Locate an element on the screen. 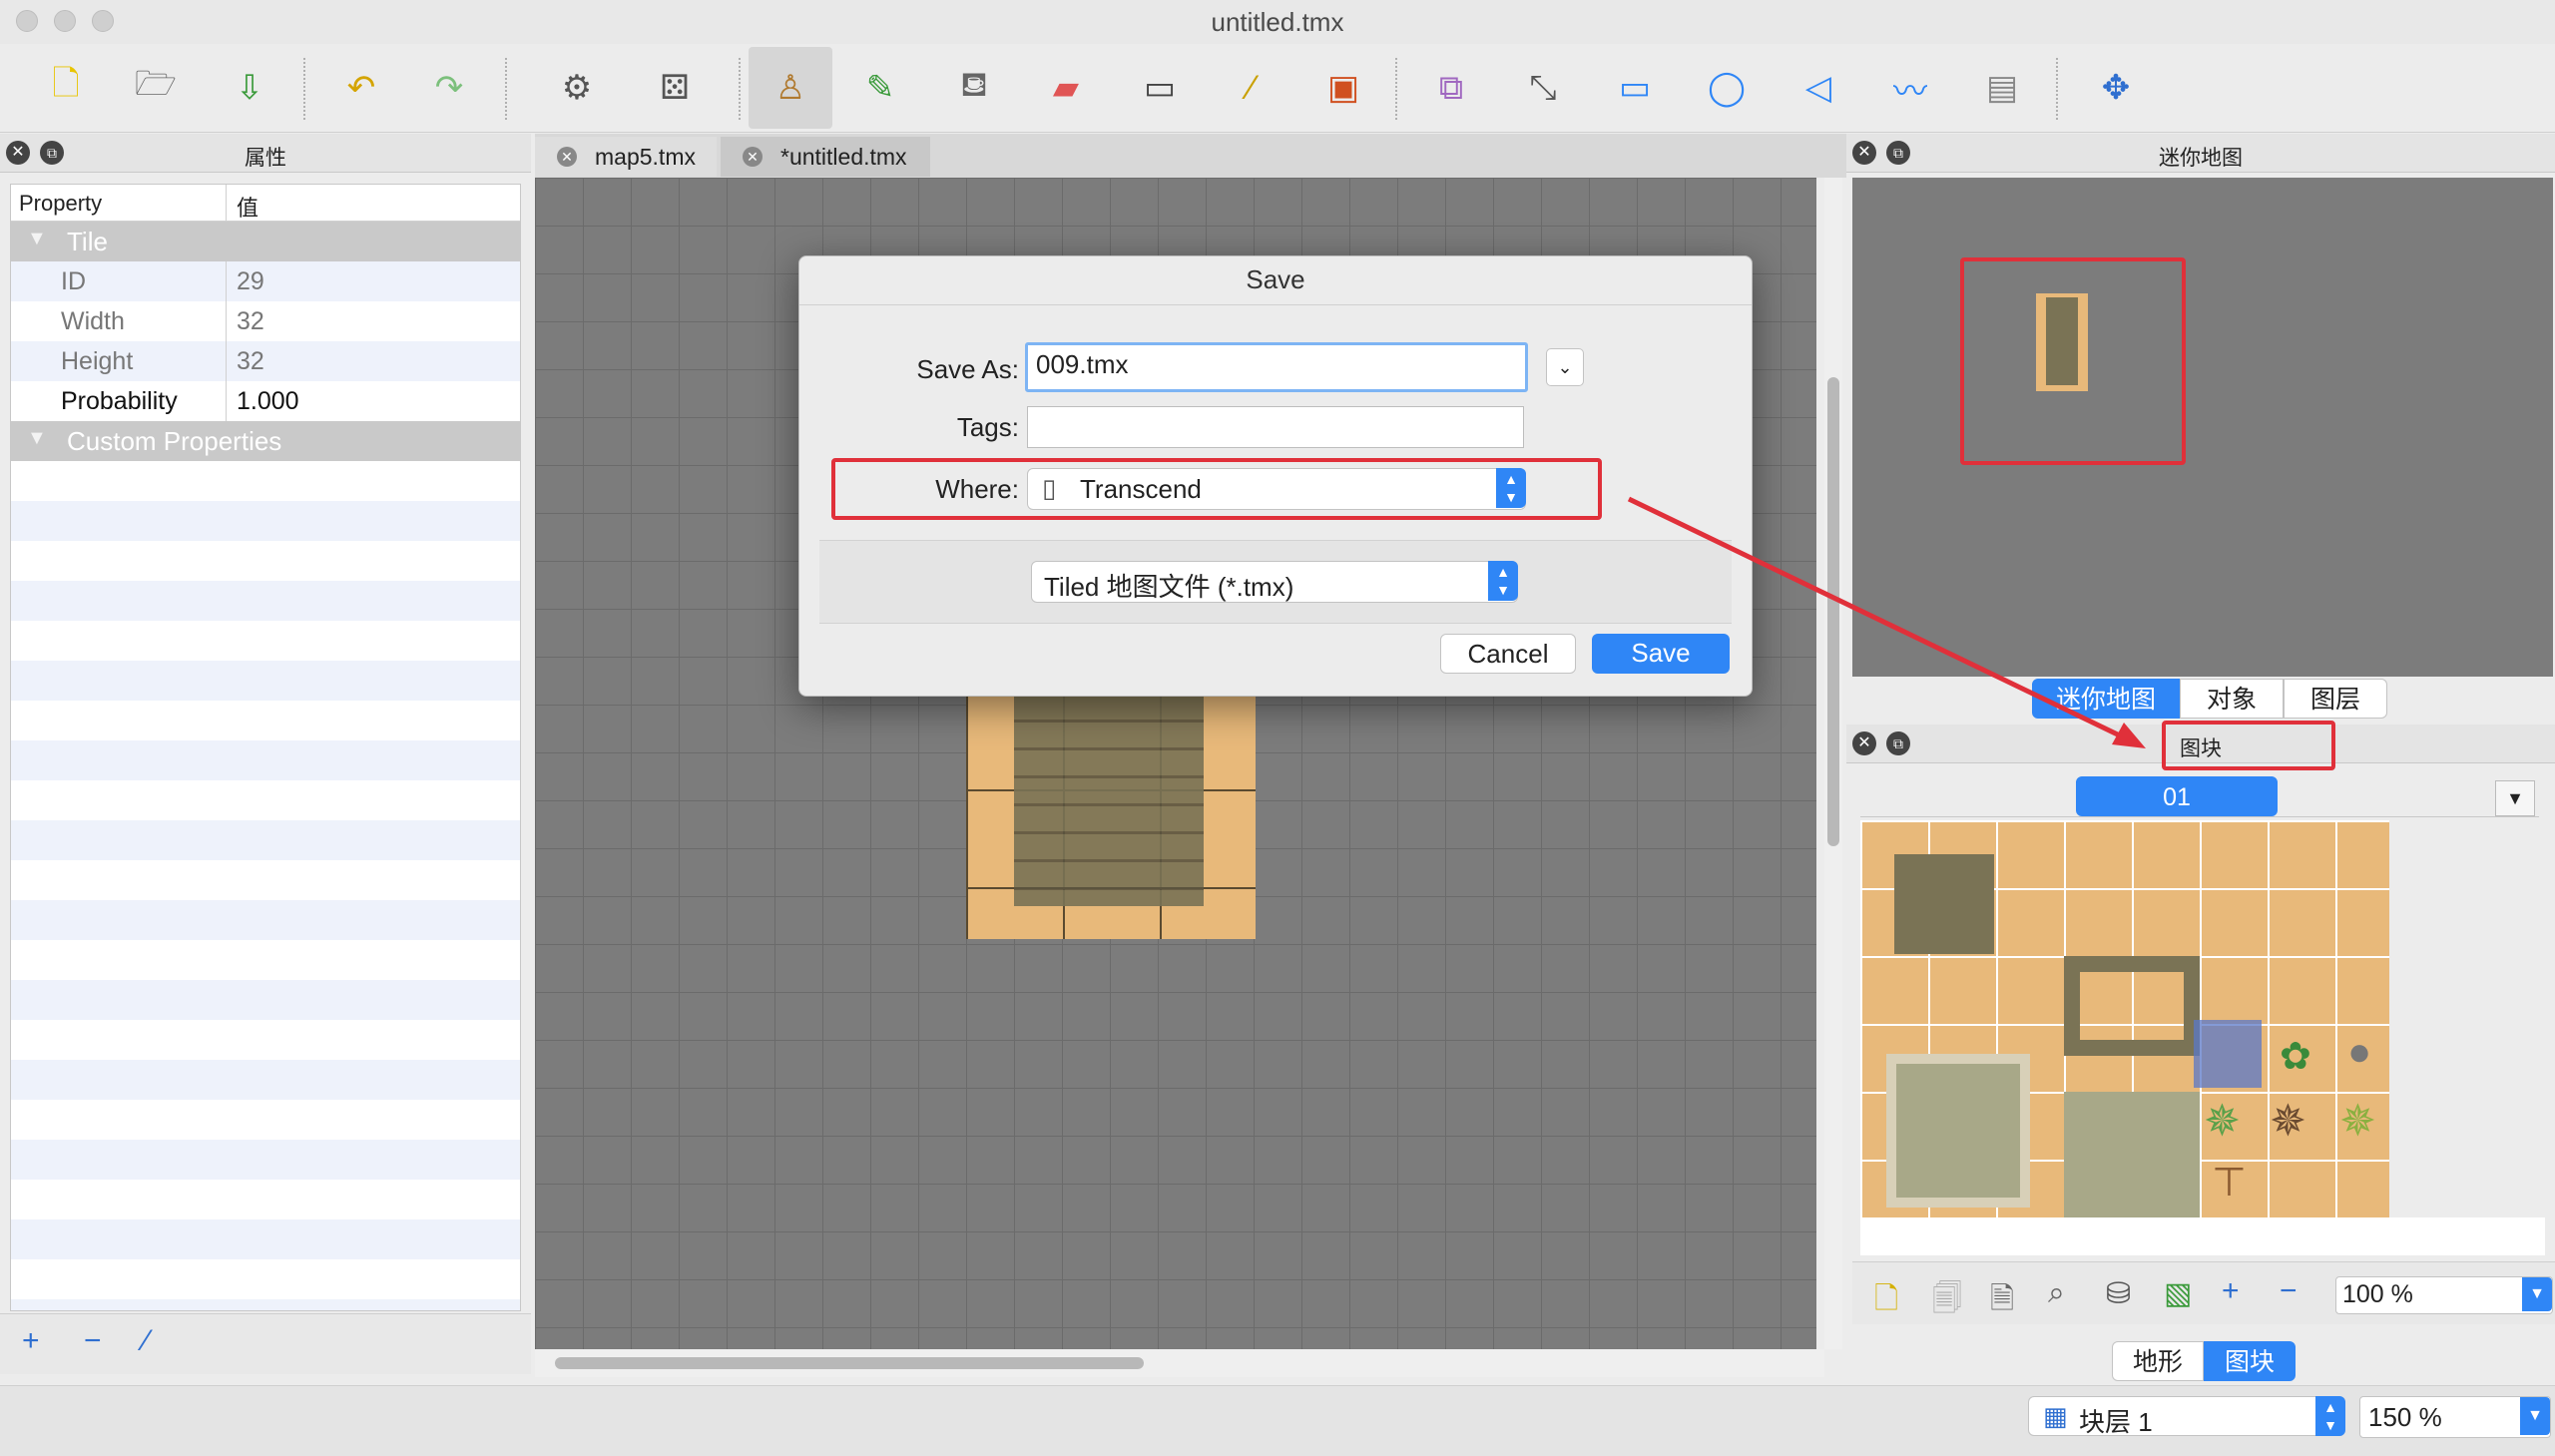 Image resolution: width=2555 pixels, height=1456 pixels. annotation-arrow is located at coordinates (1886, 622).